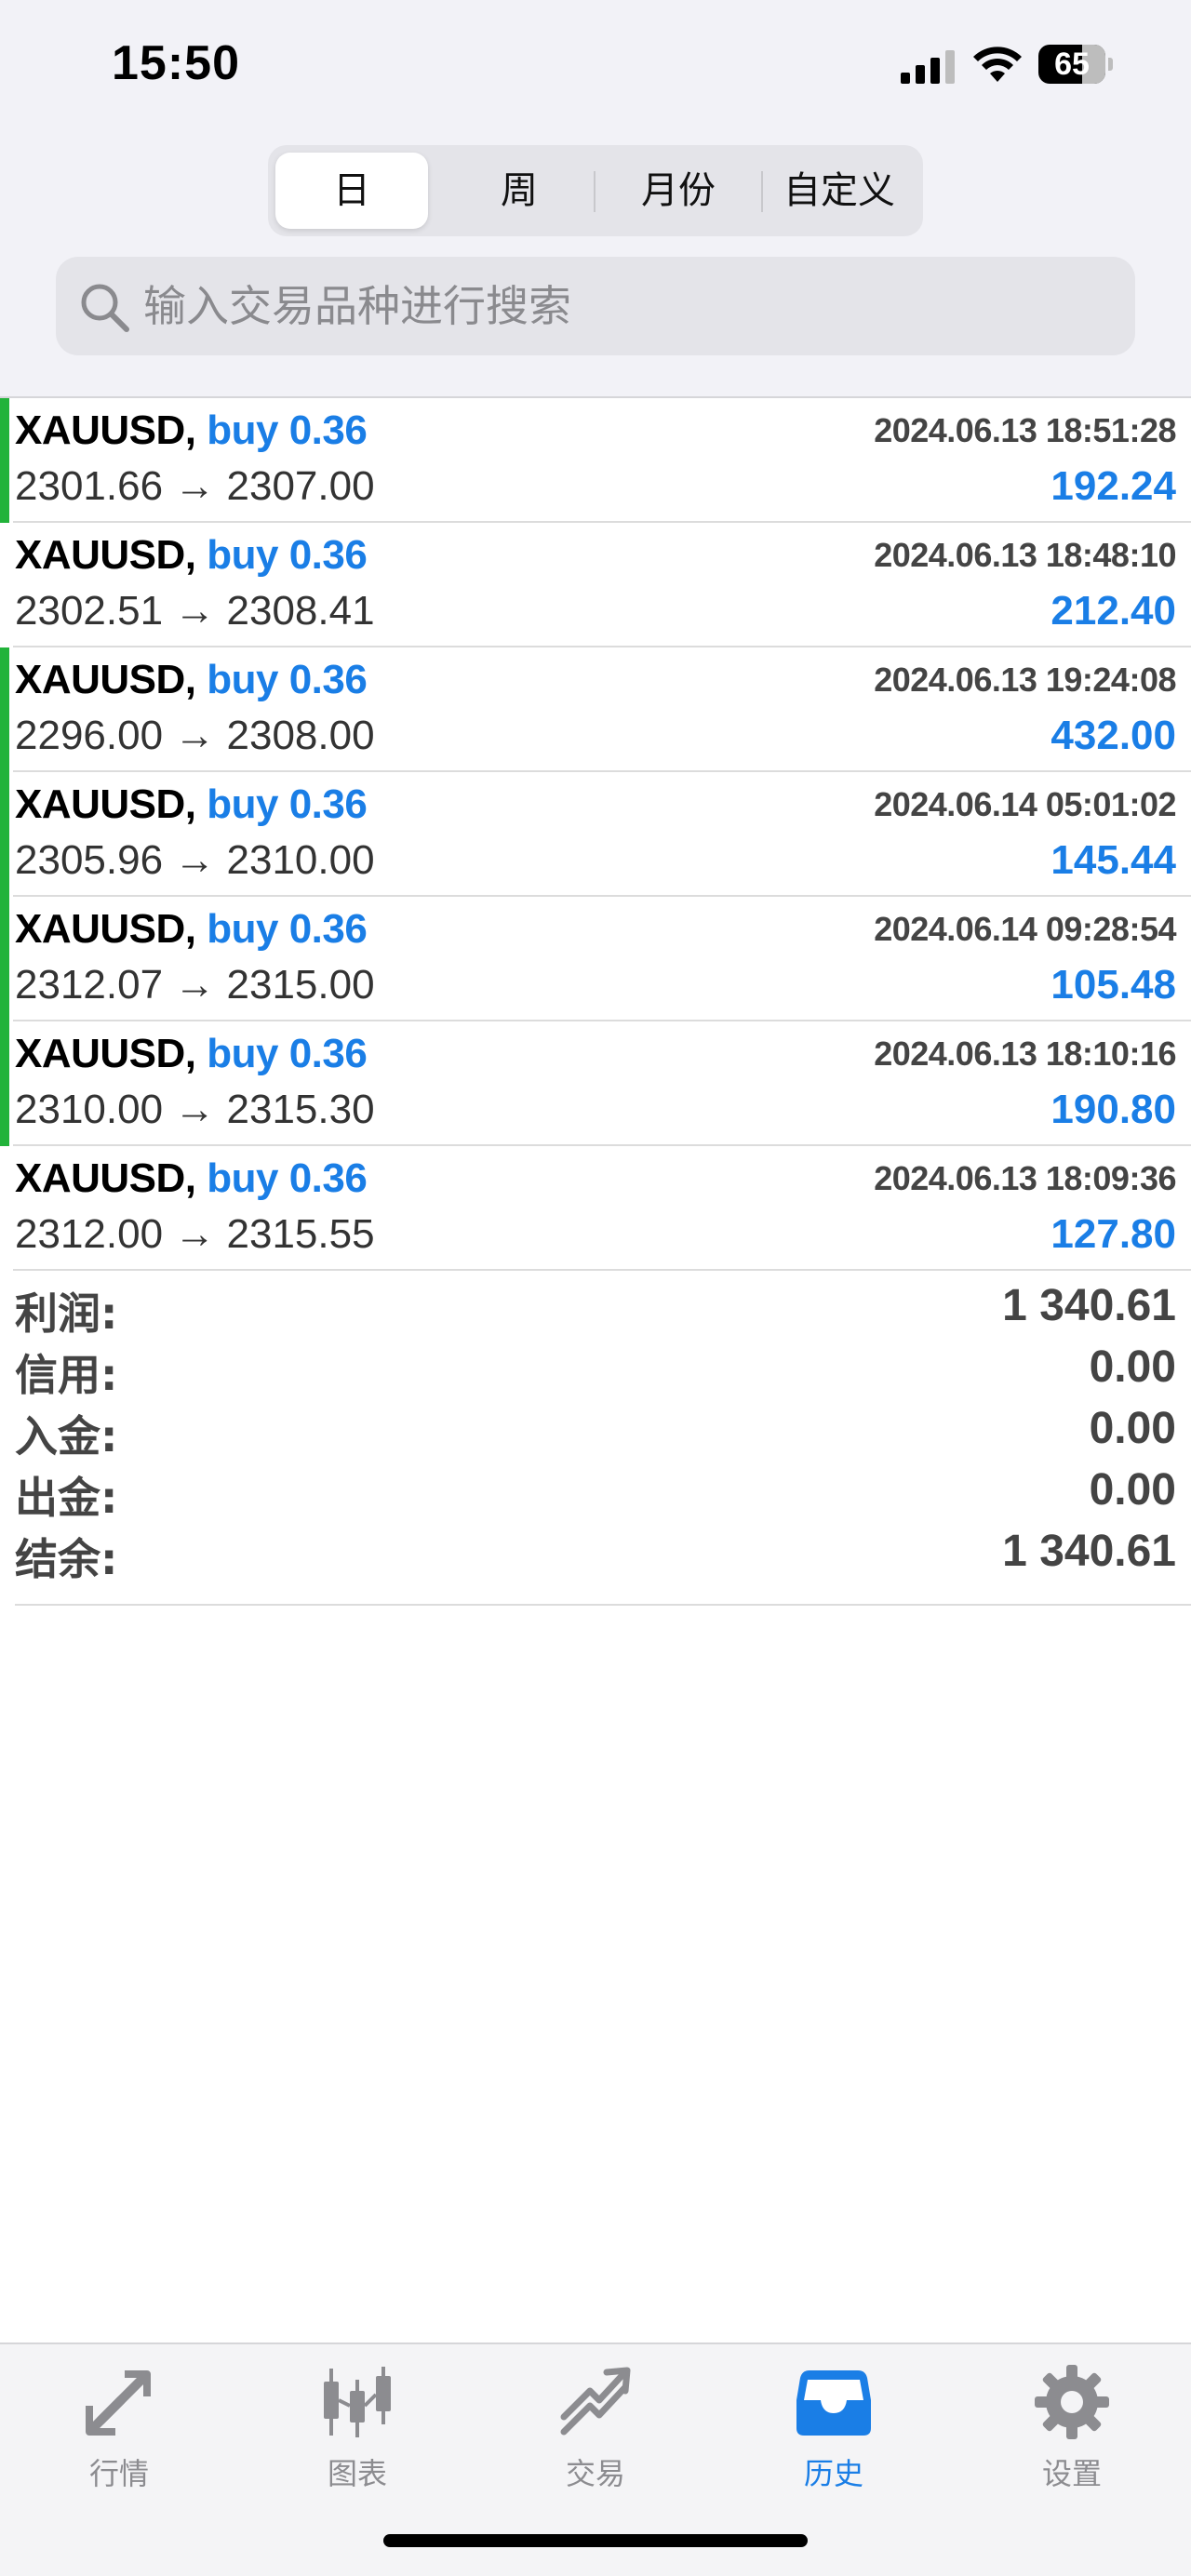 Image resolution: width=1191 pixels, height=2576 pixels. What do you see at coordinates (118, 2403) in the screenshot?
I see `quotes-arrows-icon` at bounding box center [118, 2403].